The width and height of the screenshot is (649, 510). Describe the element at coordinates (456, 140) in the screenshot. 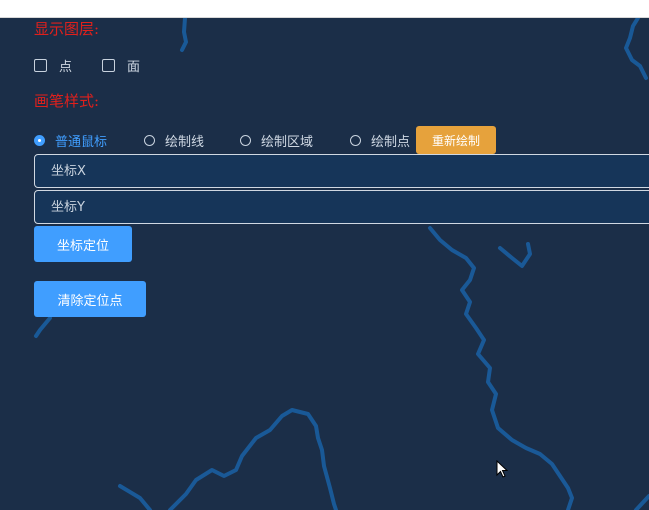

I see `redraw-button: 重新绘制` at that location.